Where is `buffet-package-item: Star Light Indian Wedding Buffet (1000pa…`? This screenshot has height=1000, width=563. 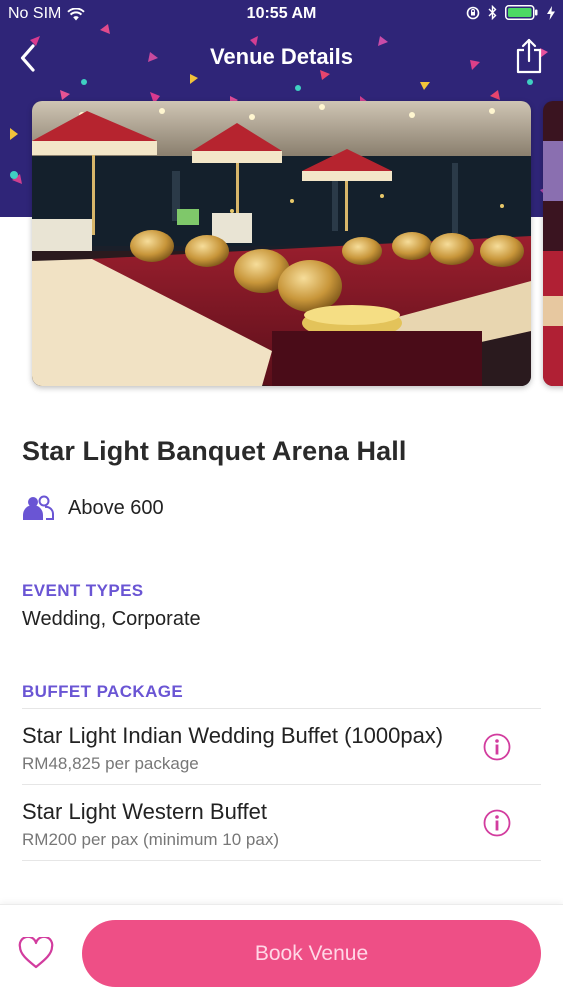 buffet-package-item: Star Light Indian Wedding Buffet (1000pa… is located at coordinates (281, 746).